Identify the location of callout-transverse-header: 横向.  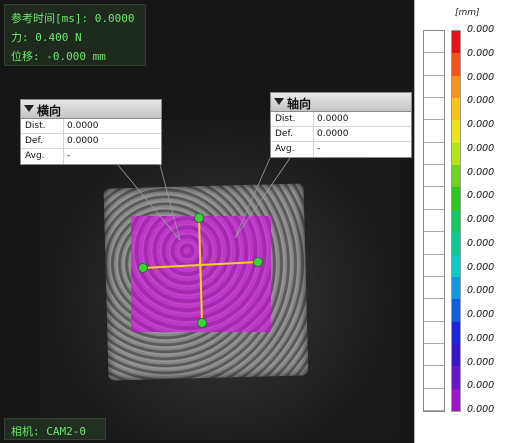
(91, 109).